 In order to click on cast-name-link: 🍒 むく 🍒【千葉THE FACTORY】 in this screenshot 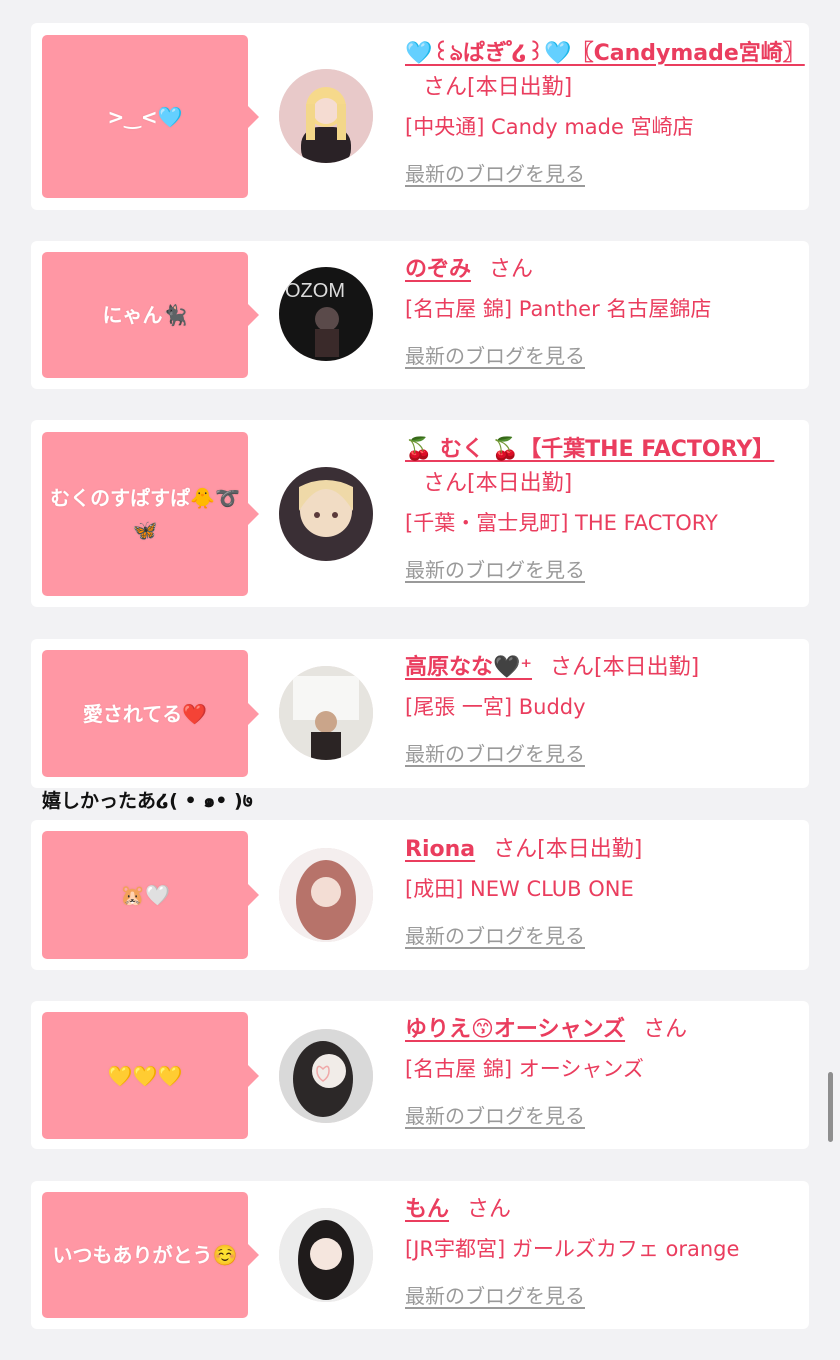, I will do `click(589, 449)`.